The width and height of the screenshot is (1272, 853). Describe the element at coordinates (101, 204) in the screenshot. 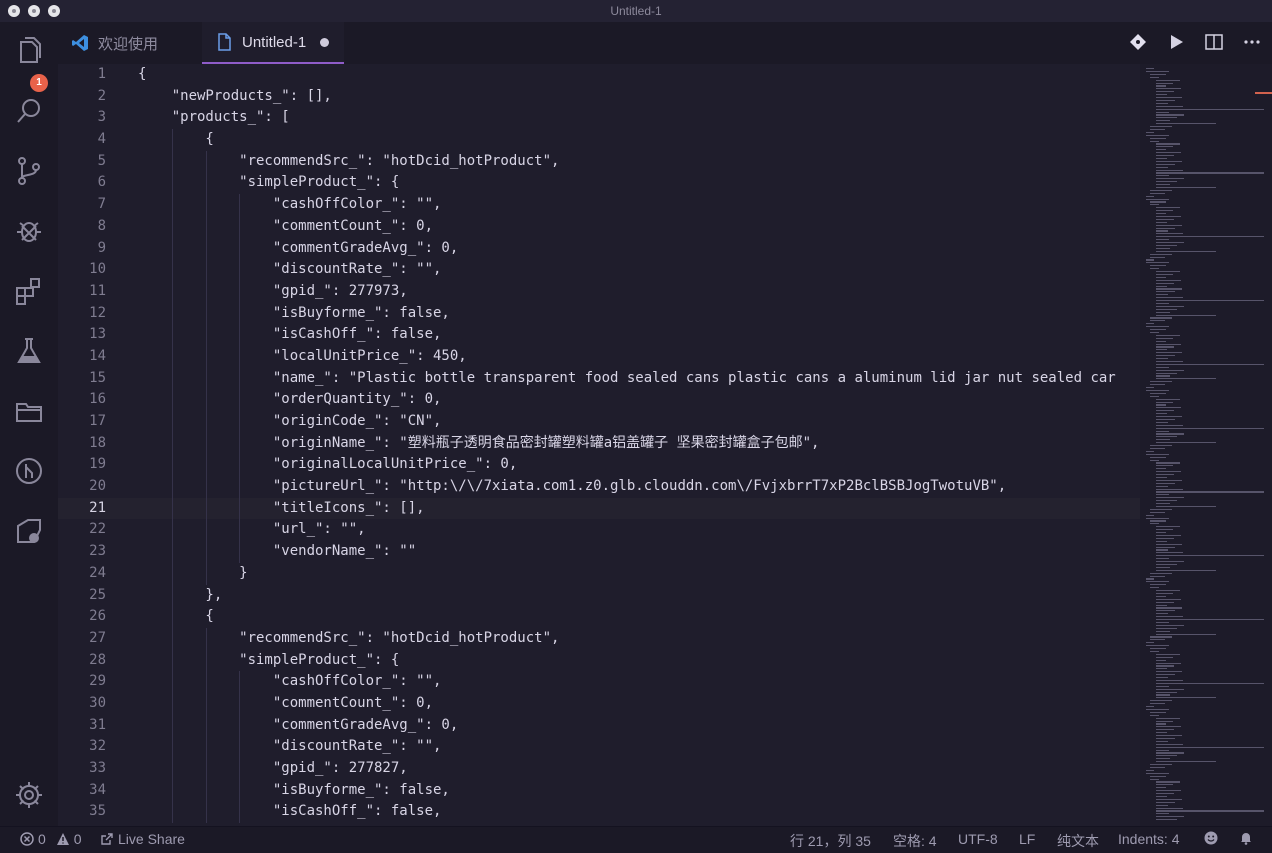

I see `line-number: 7` at that location.